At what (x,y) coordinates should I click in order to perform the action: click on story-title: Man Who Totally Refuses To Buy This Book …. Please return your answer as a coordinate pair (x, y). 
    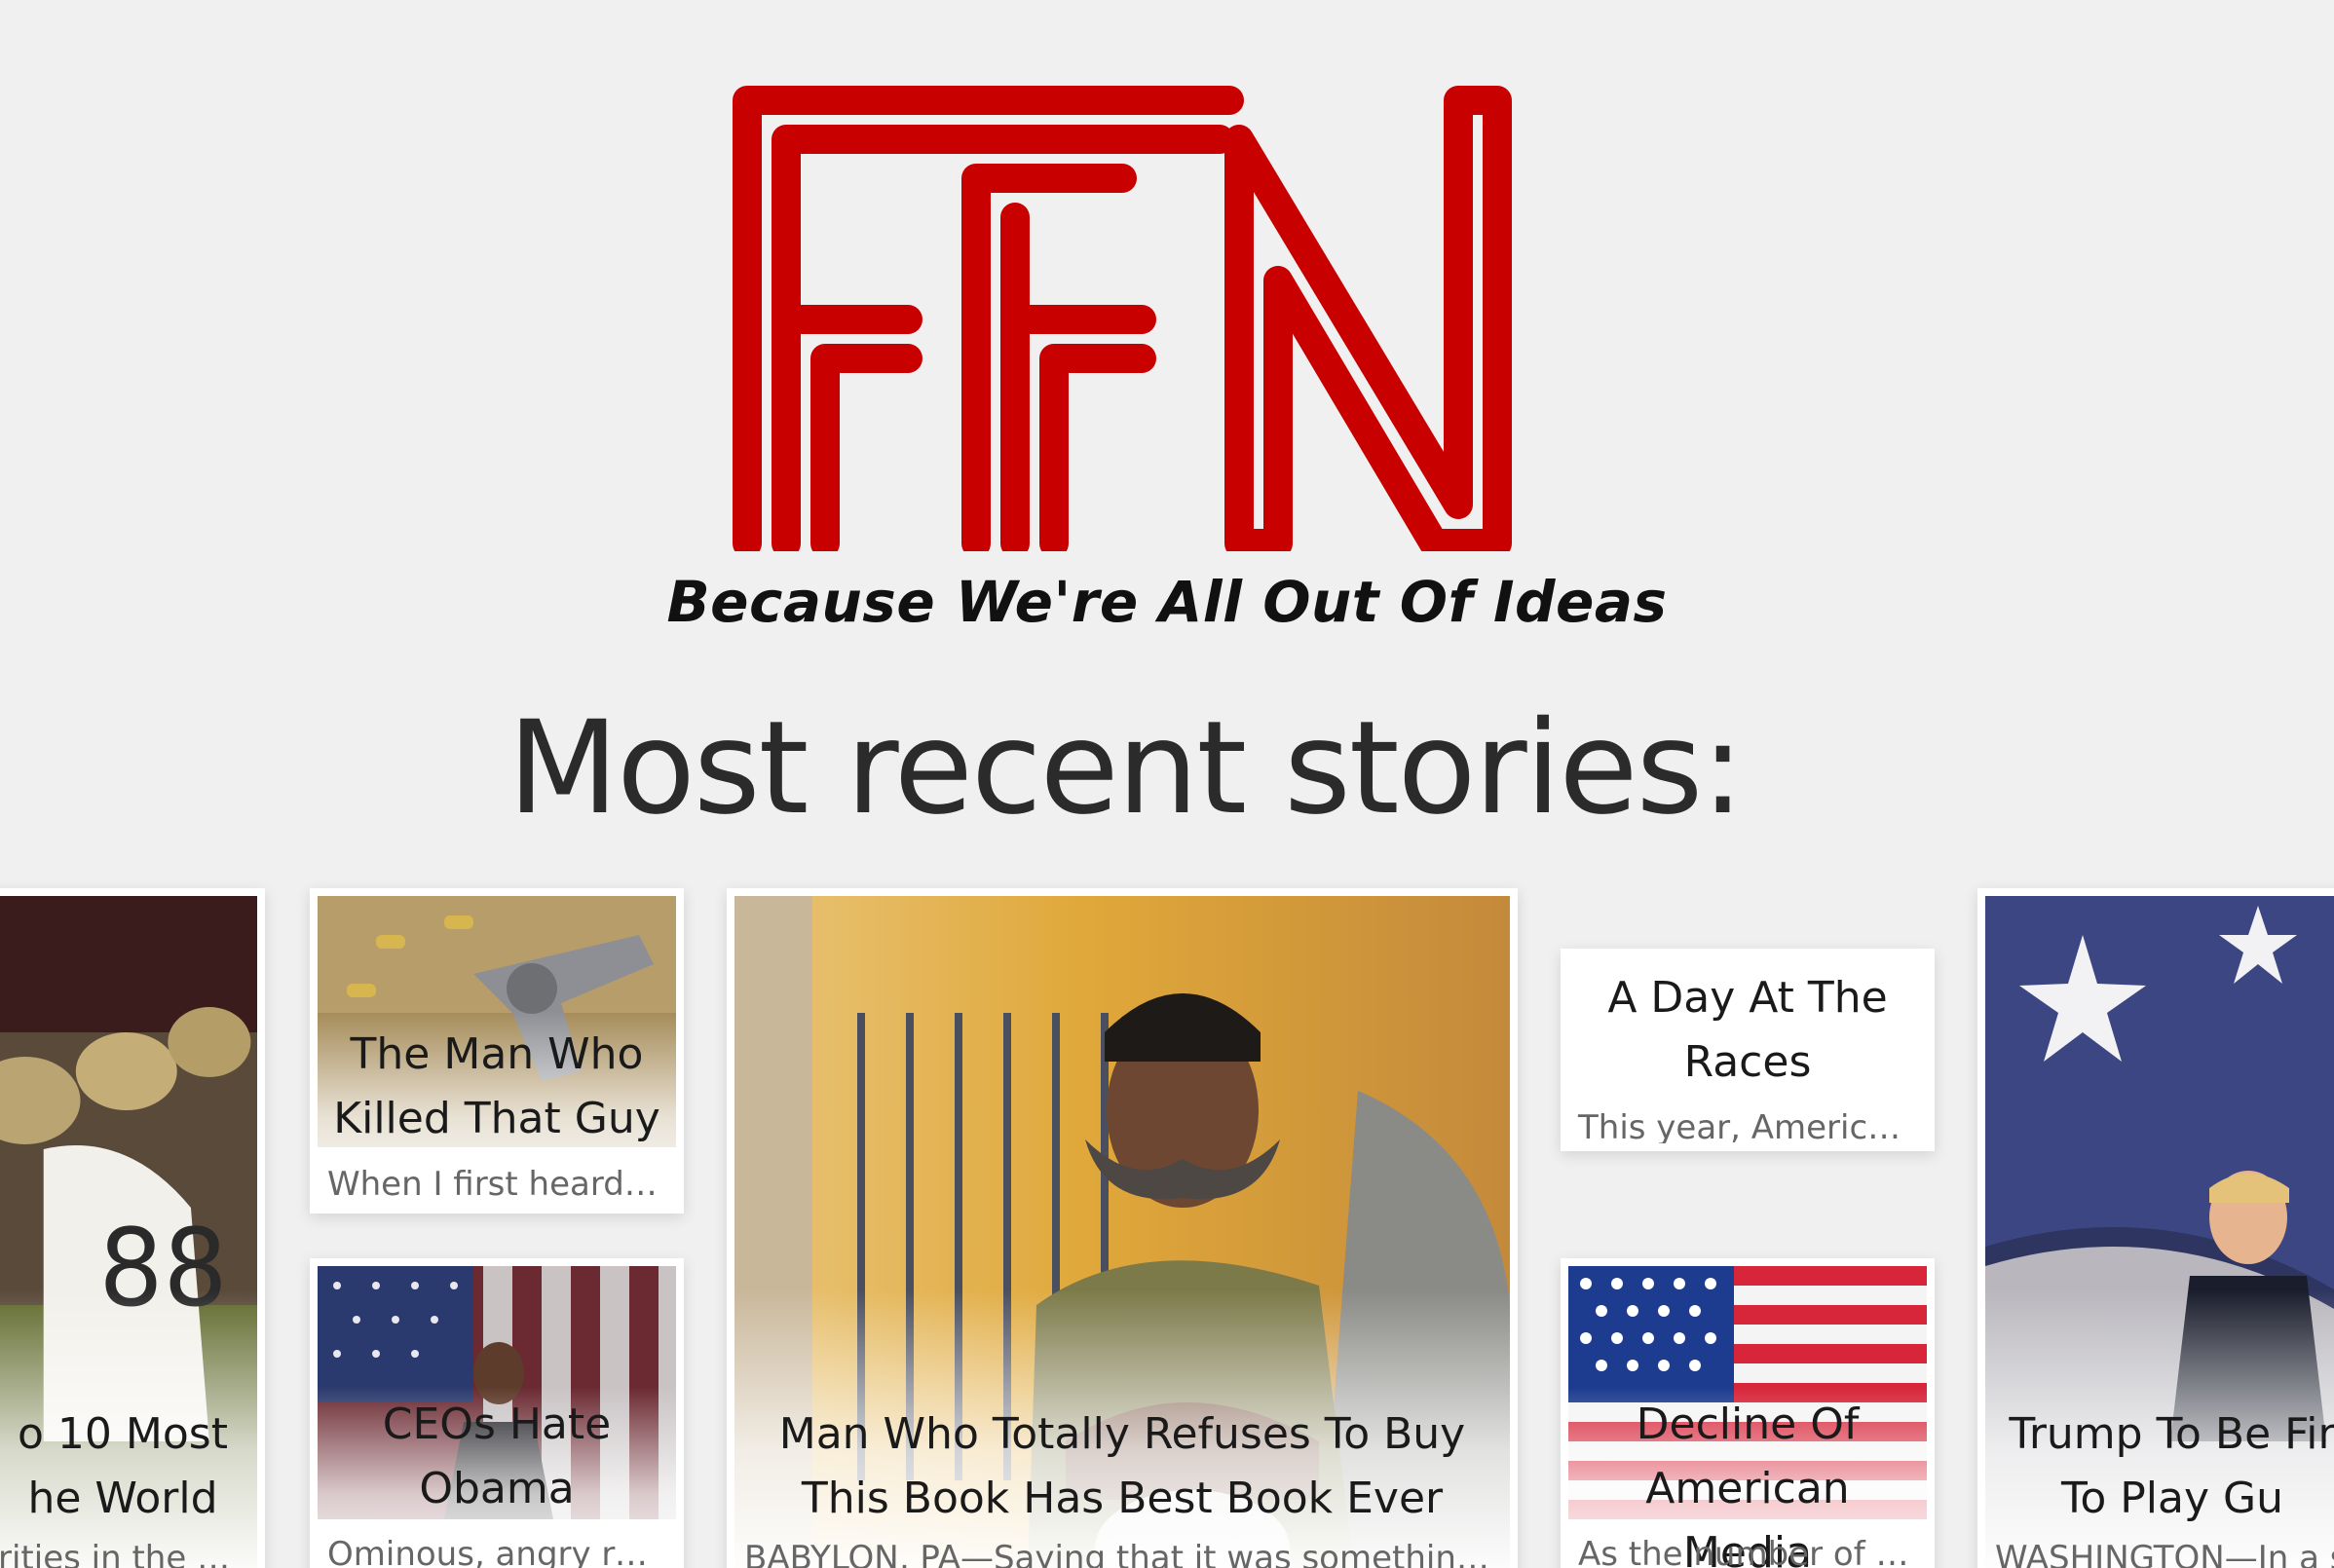
    Looking at the image, I should click on (1122, 1466).